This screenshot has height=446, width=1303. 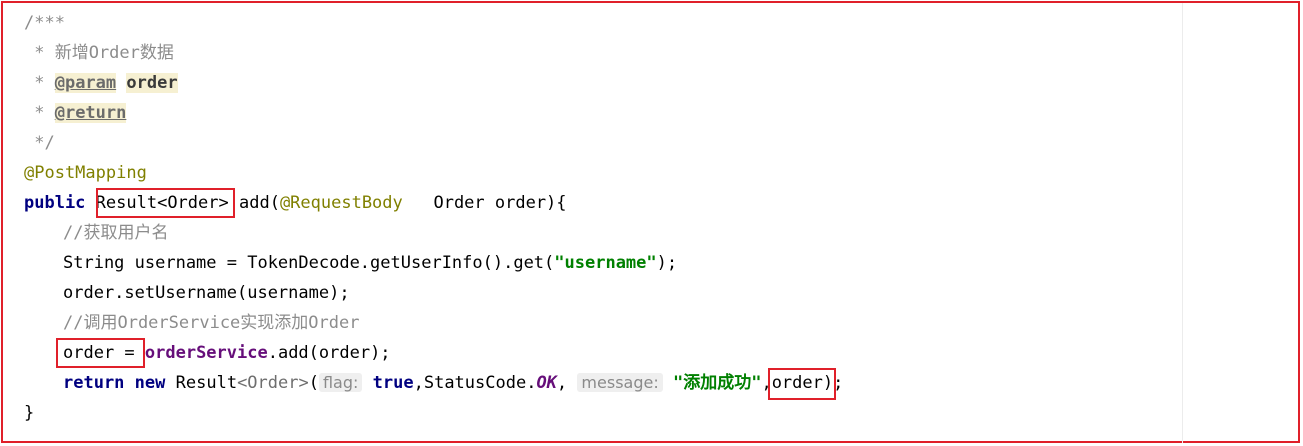 What do you see at coordinates (475, 383) in the screenshot?
I see `status-code-ref: ,StatusCode.` at bounding box center [475, 383].